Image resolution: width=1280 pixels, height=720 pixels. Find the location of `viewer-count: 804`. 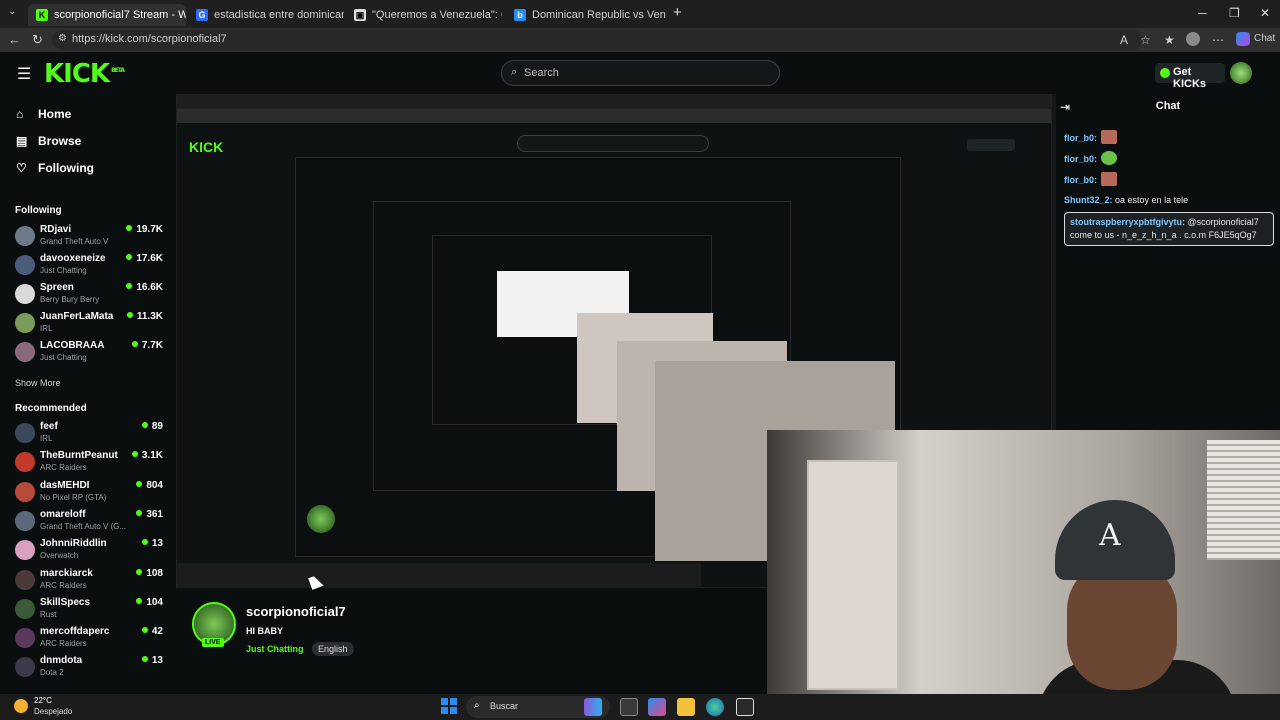

viewer-count: 804 is located at coordinates (149, 485).